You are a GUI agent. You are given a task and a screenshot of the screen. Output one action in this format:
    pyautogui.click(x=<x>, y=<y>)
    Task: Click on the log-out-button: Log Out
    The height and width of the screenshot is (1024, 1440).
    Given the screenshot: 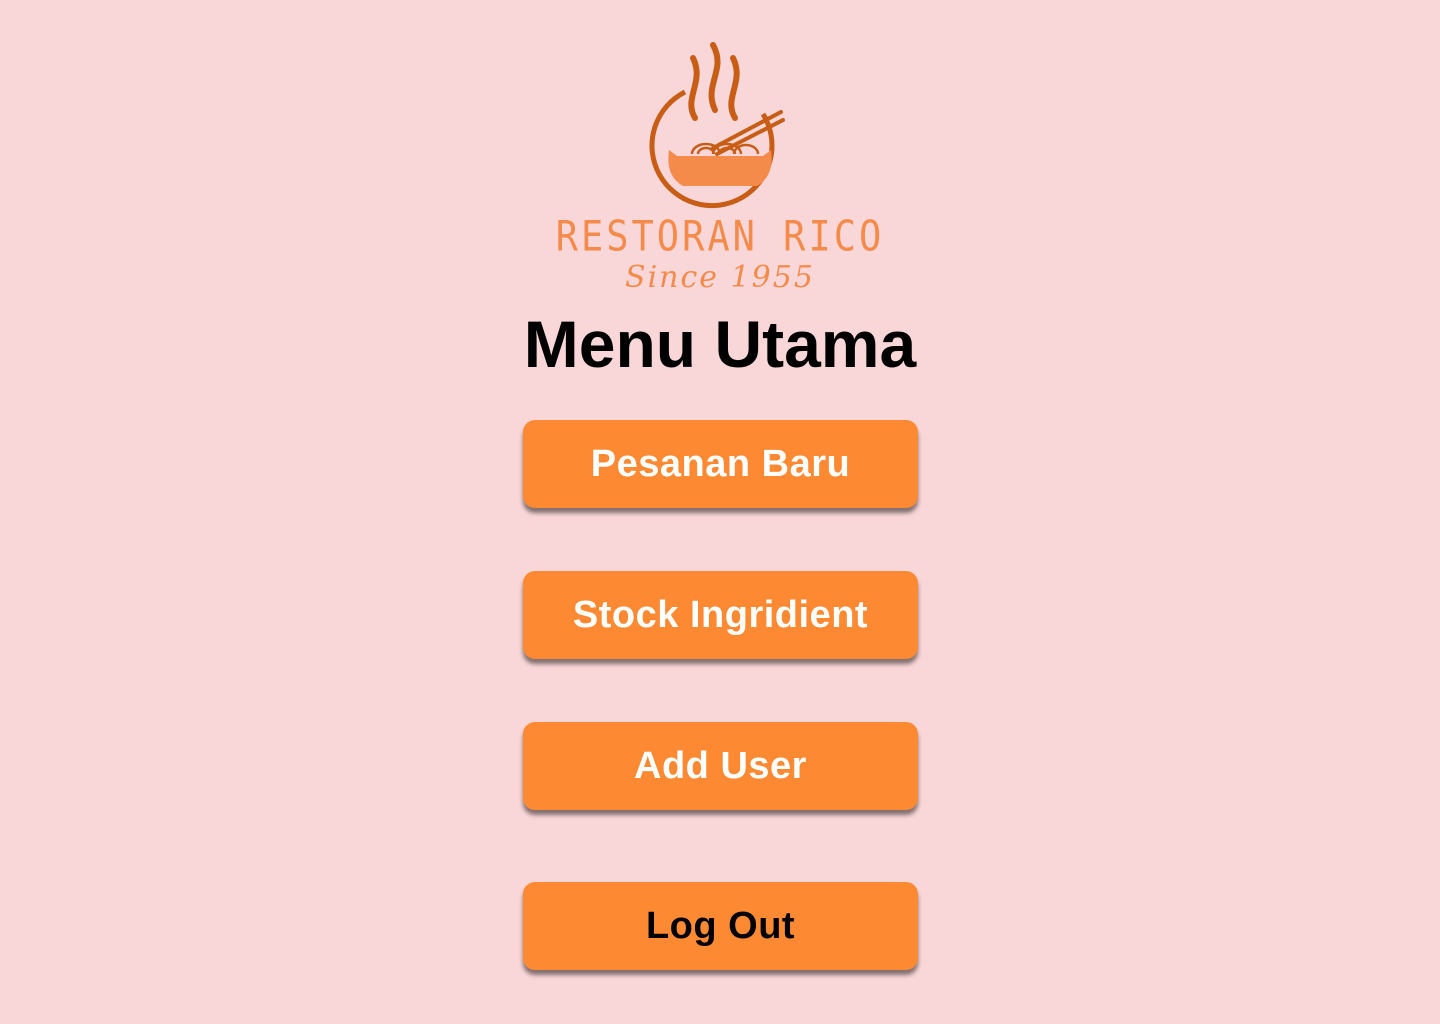 What is the action you would take?
    pyautogui.click(x=720, y=926)
    